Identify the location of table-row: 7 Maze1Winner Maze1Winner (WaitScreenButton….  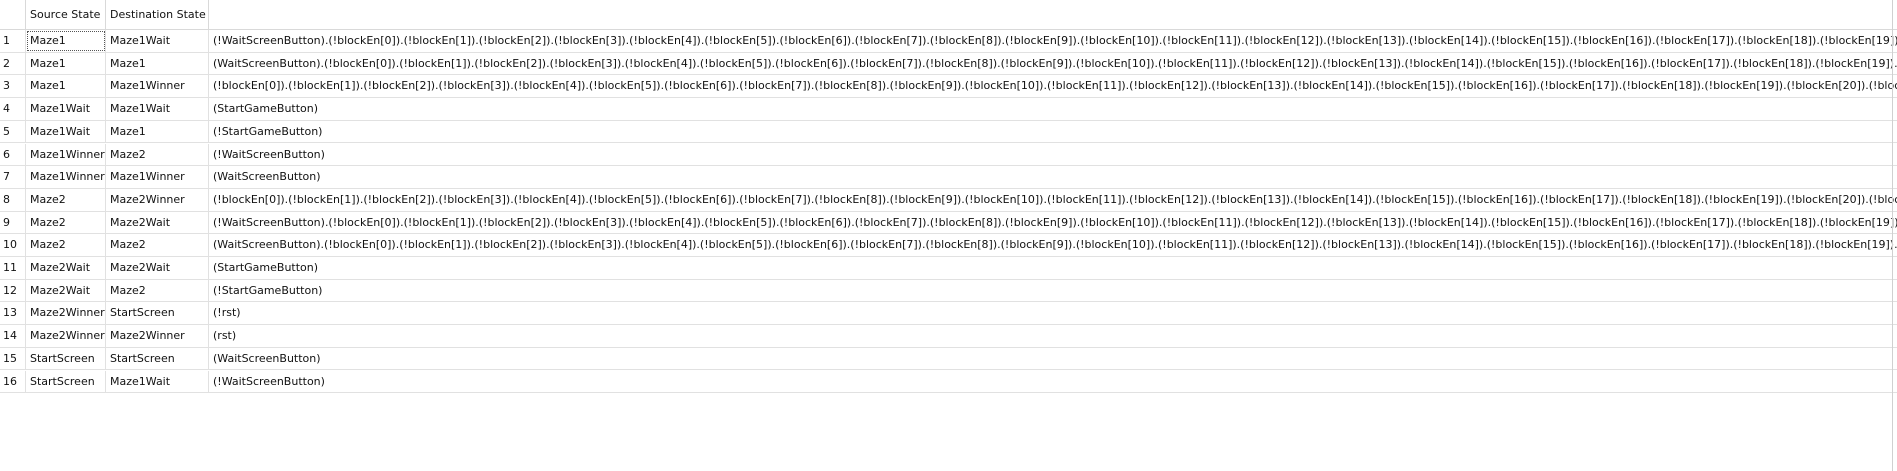
(948, 177).